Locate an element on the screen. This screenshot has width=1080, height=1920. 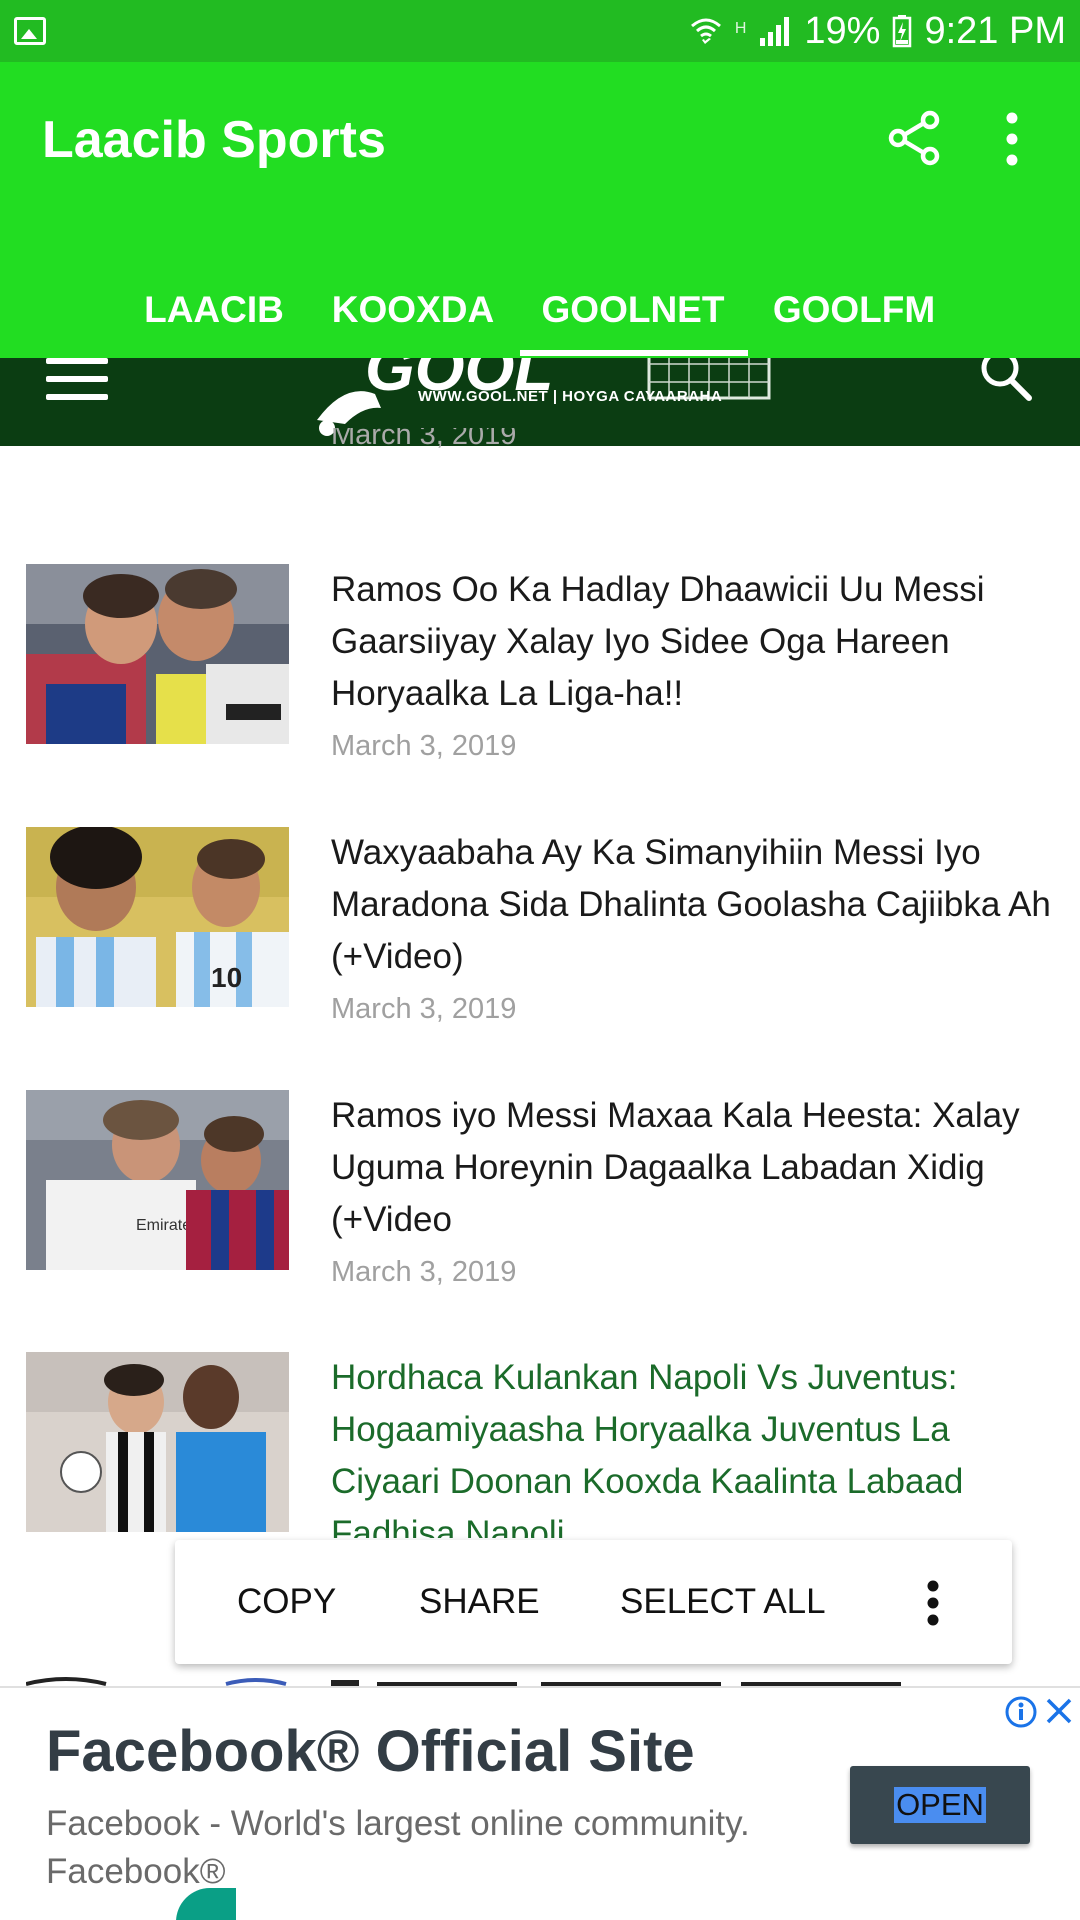
article-thumbnail: 10 is located at coordinates (157, 917).